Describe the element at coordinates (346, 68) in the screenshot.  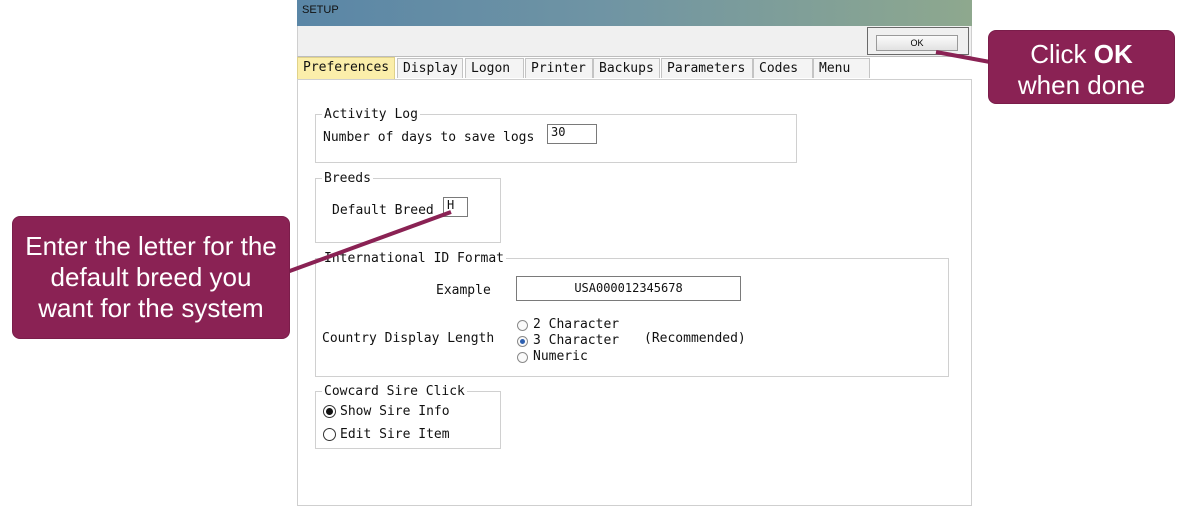
I see `tab-preferences: Preferences` at that location.